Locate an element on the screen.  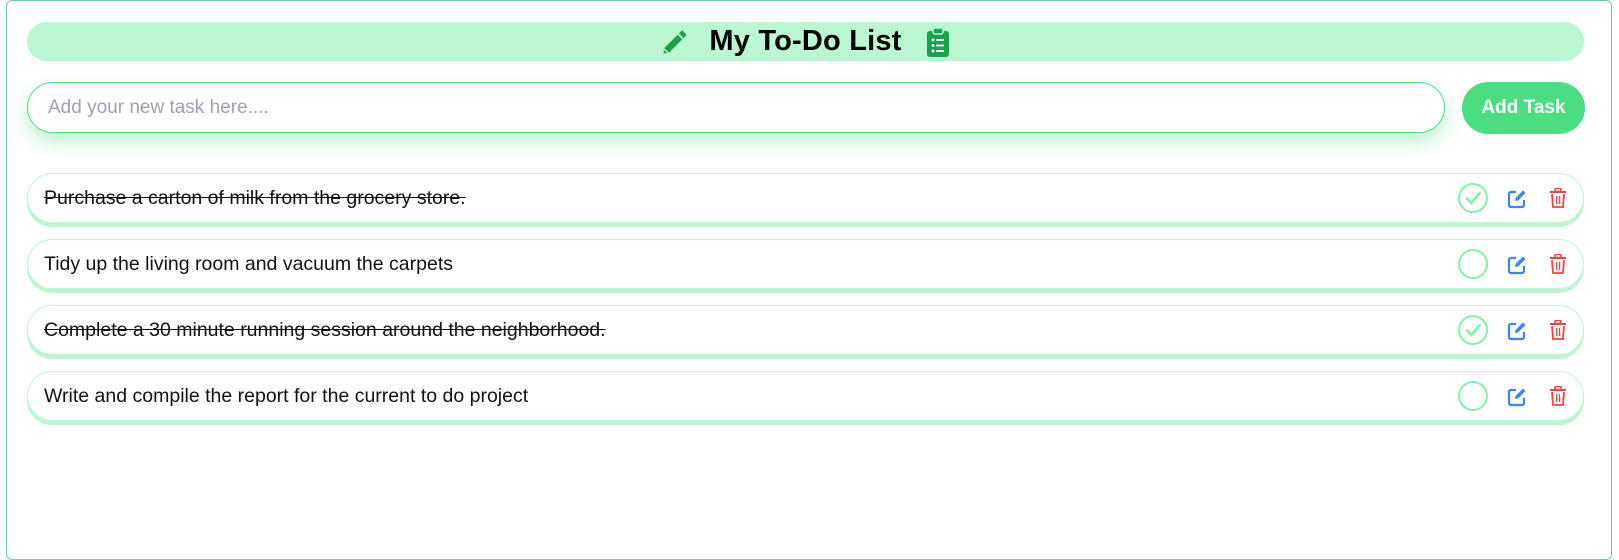
new-task-field is located at coordinates (736, 107).